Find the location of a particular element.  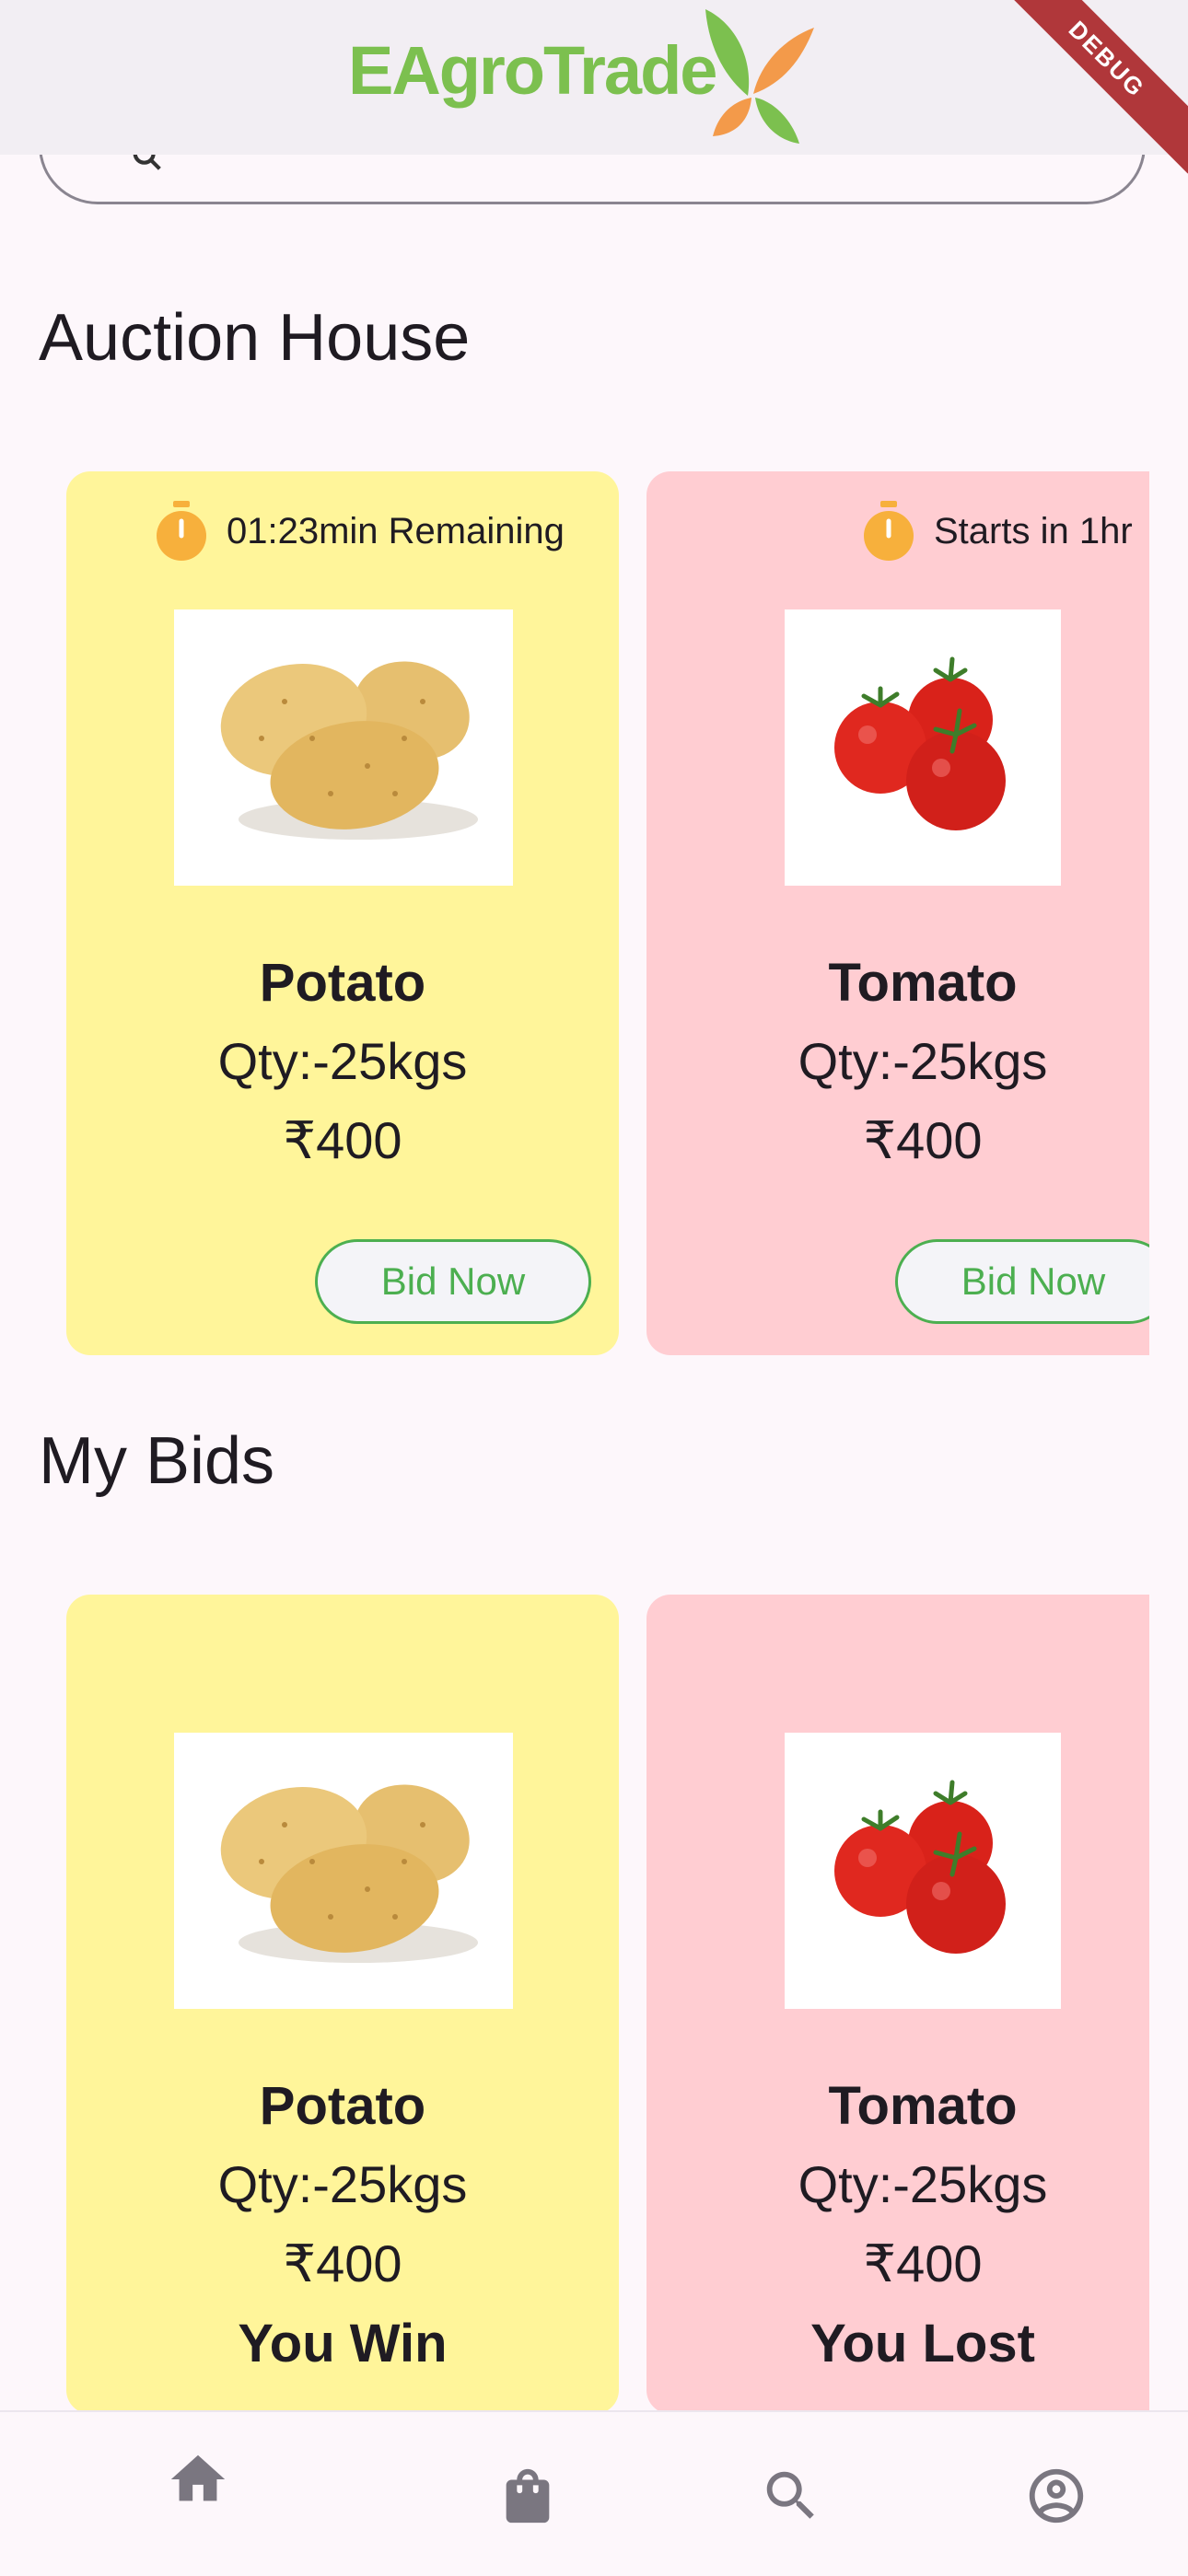

bid-card-tomato: Tomato Qty:-25kgs ₹400 You Lost is located at coordinates (897, 2002).